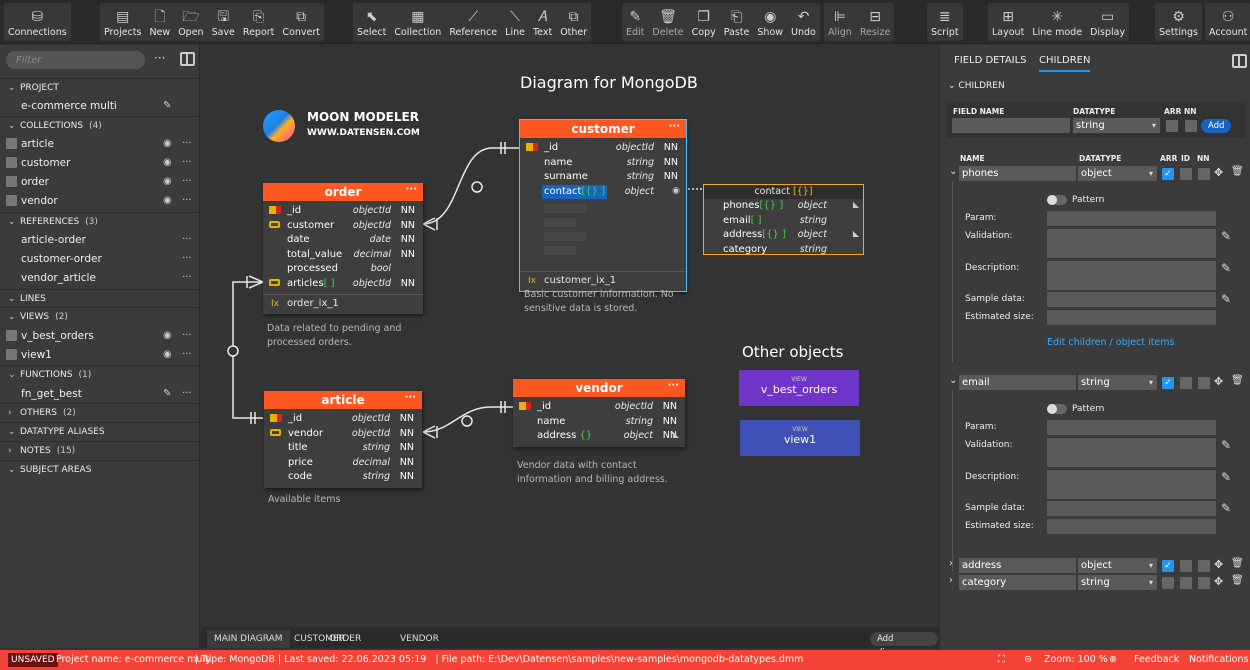  I want to click on nested-field-row: phones[{} ] object ◣, so click(783, 206).